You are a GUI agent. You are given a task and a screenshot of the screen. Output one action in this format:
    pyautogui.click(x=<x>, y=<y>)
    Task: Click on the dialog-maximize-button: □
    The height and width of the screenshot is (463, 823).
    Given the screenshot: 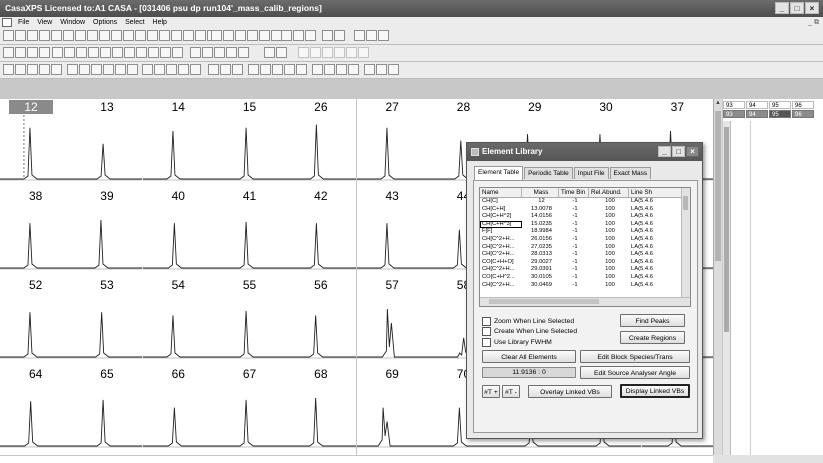 What is the action you would take?
    pyautogui.click(x=678, y=151)
    